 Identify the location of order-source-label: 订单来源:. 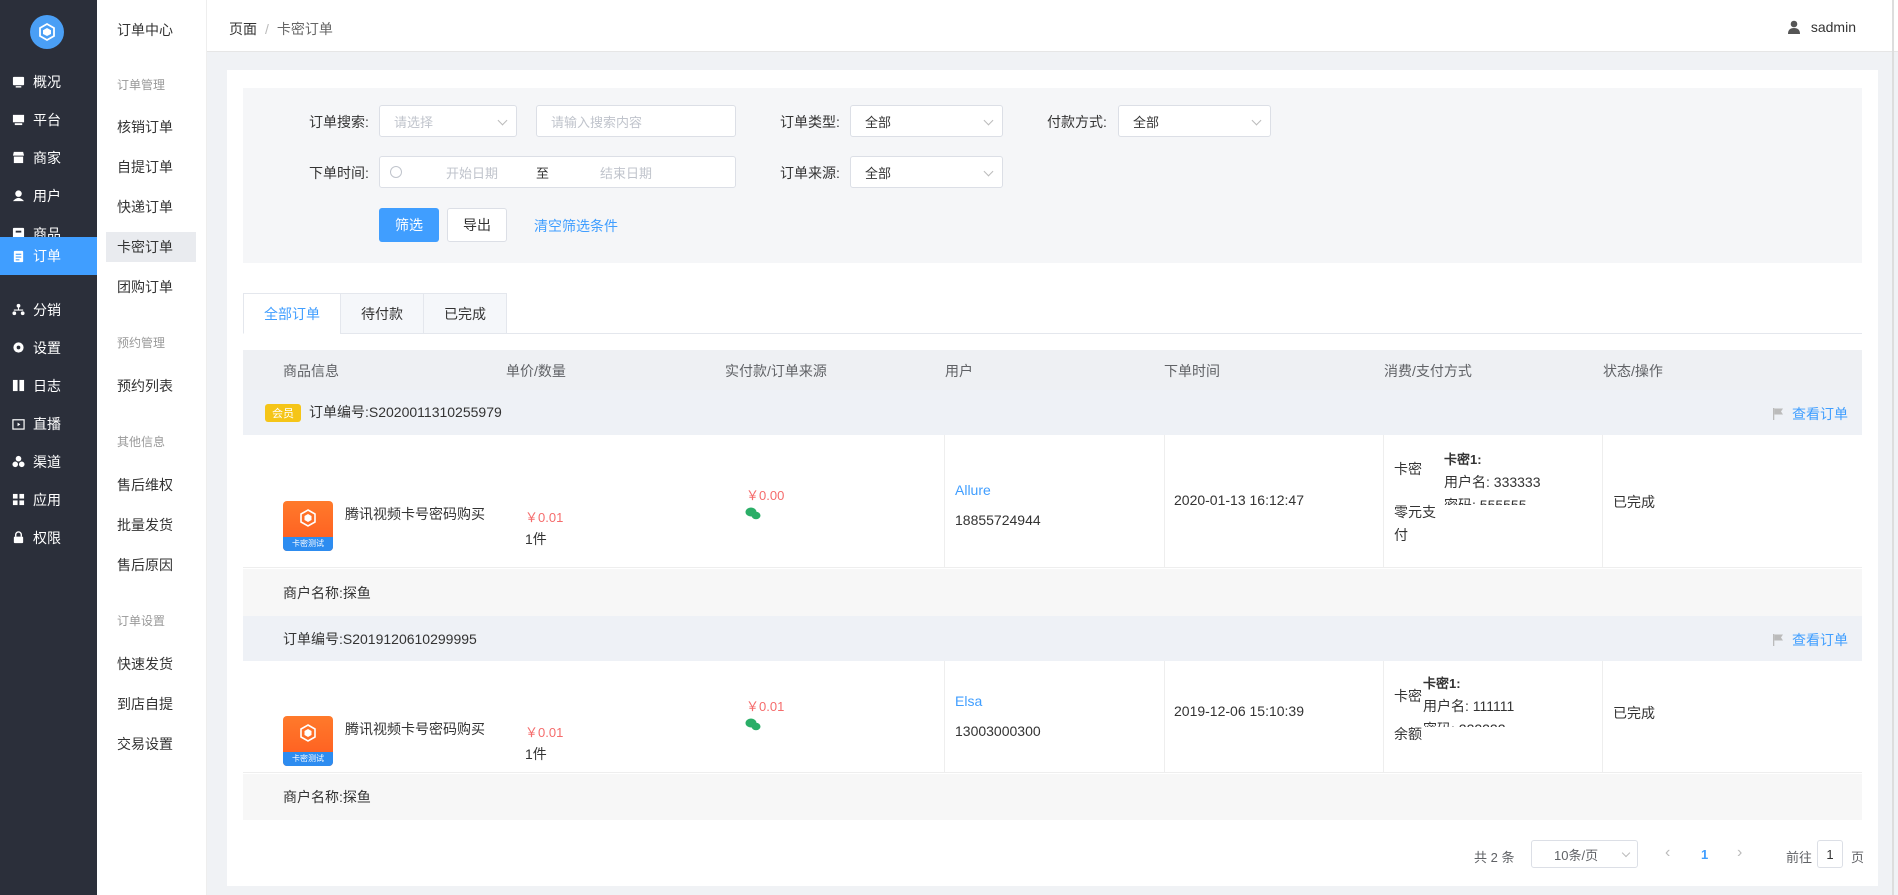
(810, 173).